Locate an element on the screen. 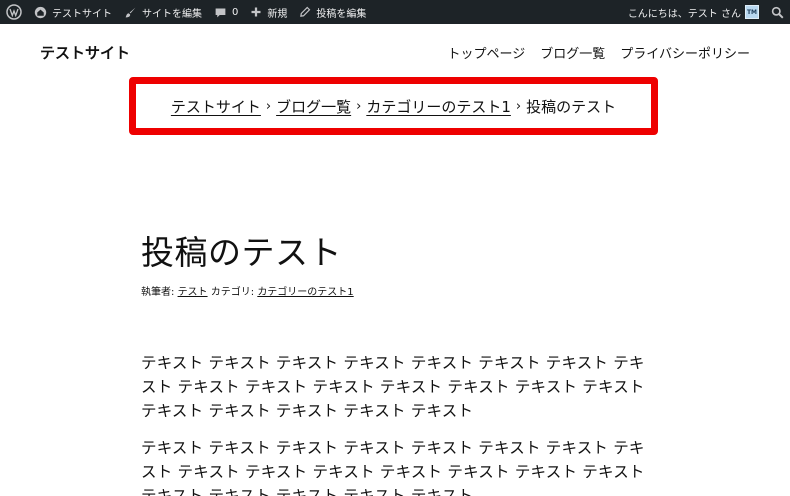 Image resolution: width=790 pixels, height=496 pixels. new-content-menu: 新規 is located at coordinates (268, 12).